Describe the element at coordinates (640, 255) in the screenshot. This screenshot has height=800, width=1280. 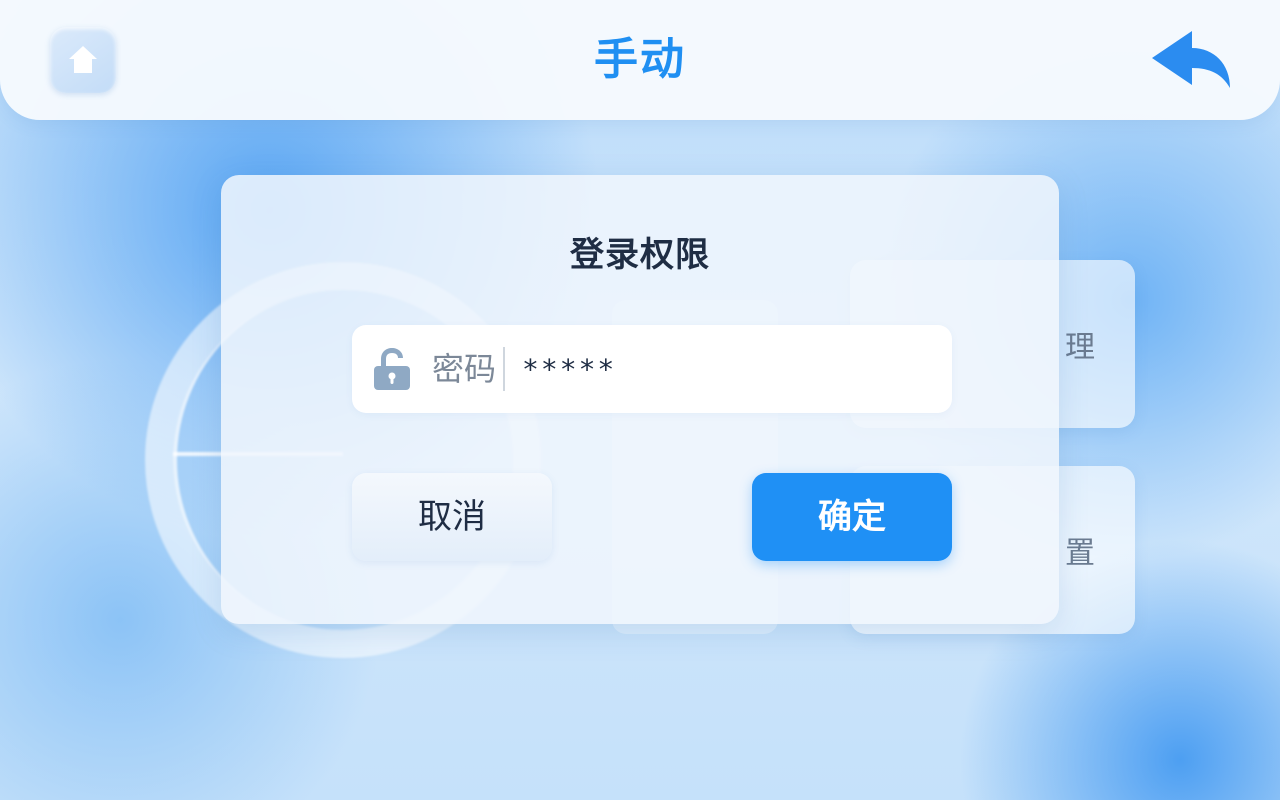
I see `dialog-title: 登录权限` at that location.